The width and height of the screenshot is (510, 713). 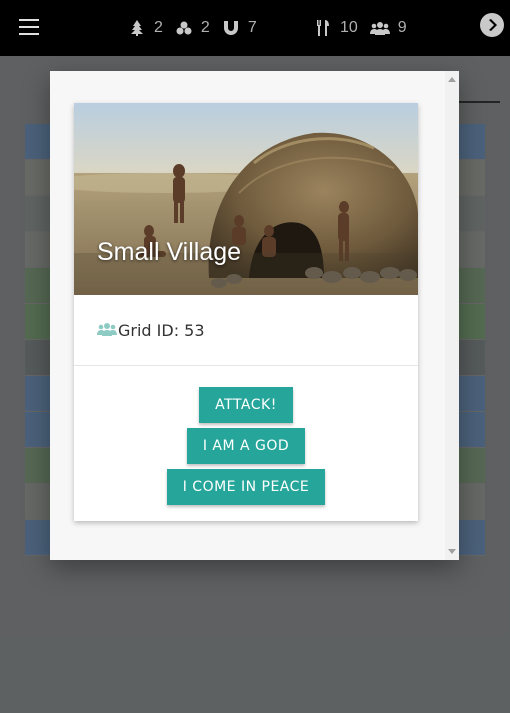 I want to click on magnet-icon, so click(x=231, y=28).